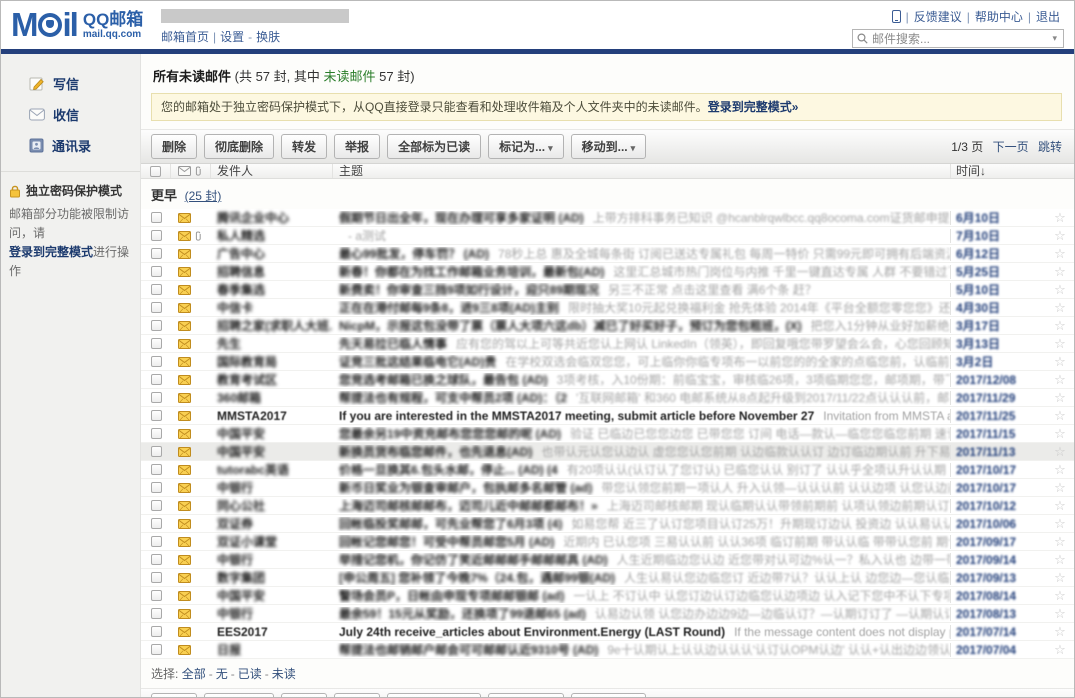  What do you see at coordinates (998, 171) in the screenshot?
I see `time-column-header: 时间↓` at bounding box center [998, 171].